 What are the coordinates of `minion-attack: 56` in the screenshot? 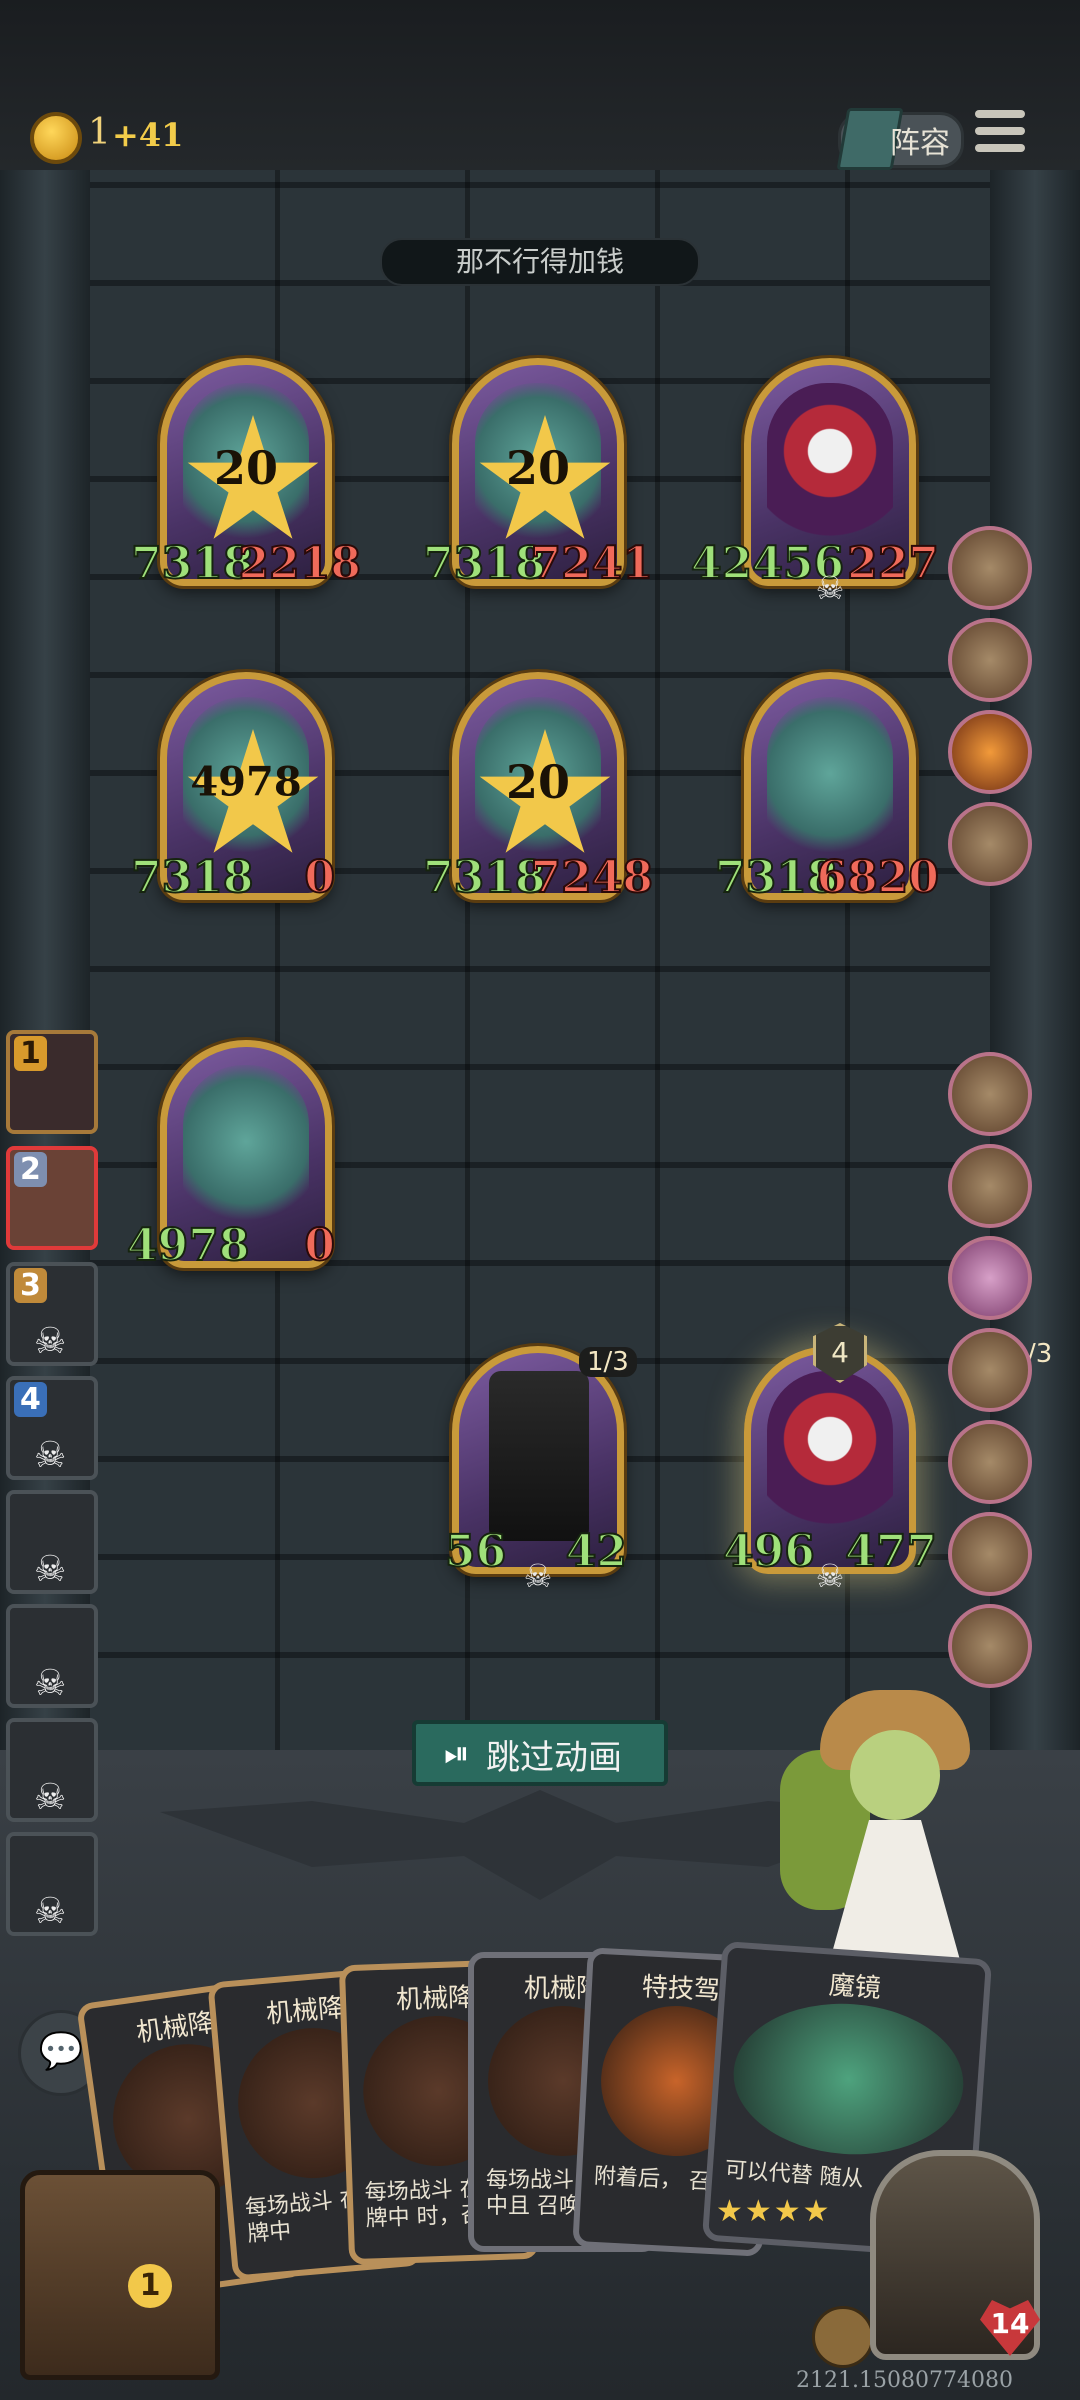 It's located at (475, 1551).